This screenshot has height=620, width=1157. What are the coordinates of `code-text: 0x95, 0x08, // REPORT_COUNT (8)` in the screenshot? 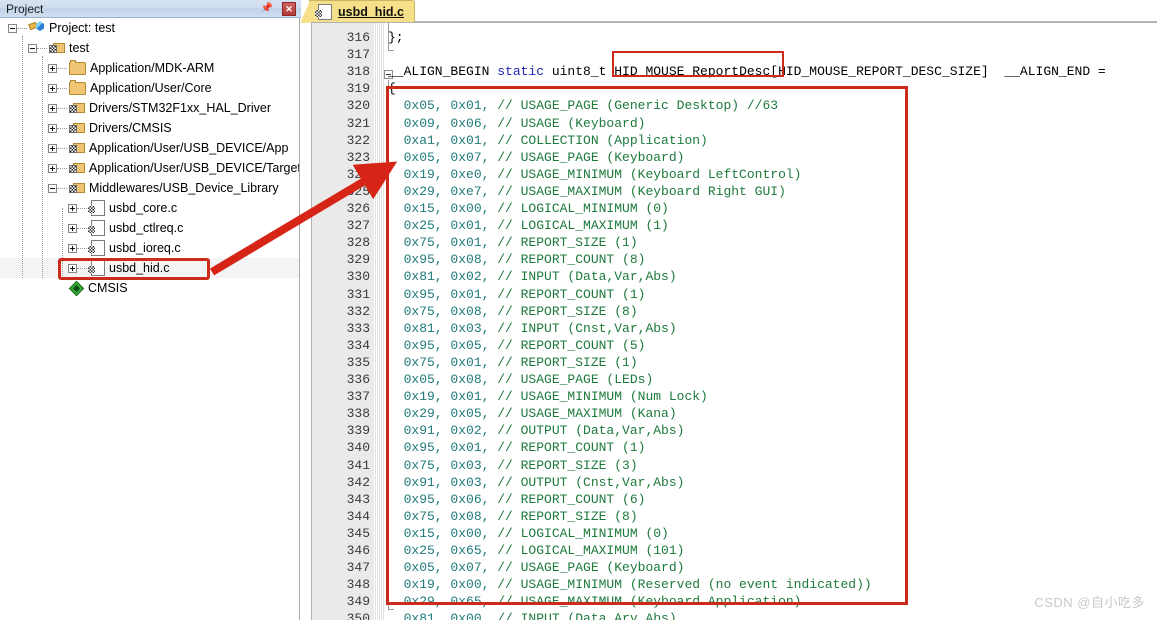 It's located at (517, 259).